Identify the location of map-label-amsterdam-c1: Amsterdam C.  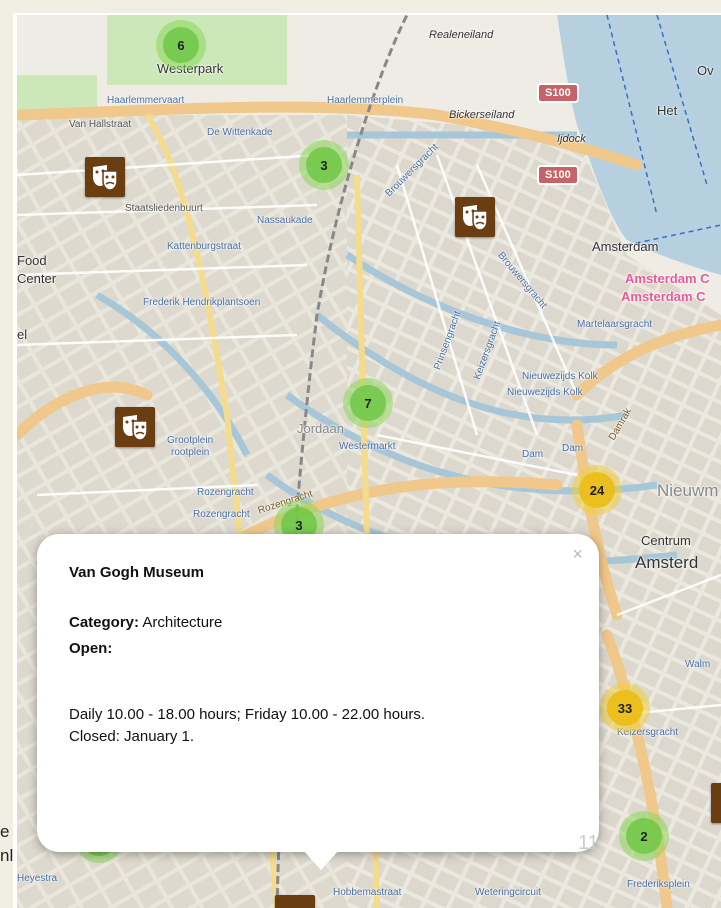
(667, 278).